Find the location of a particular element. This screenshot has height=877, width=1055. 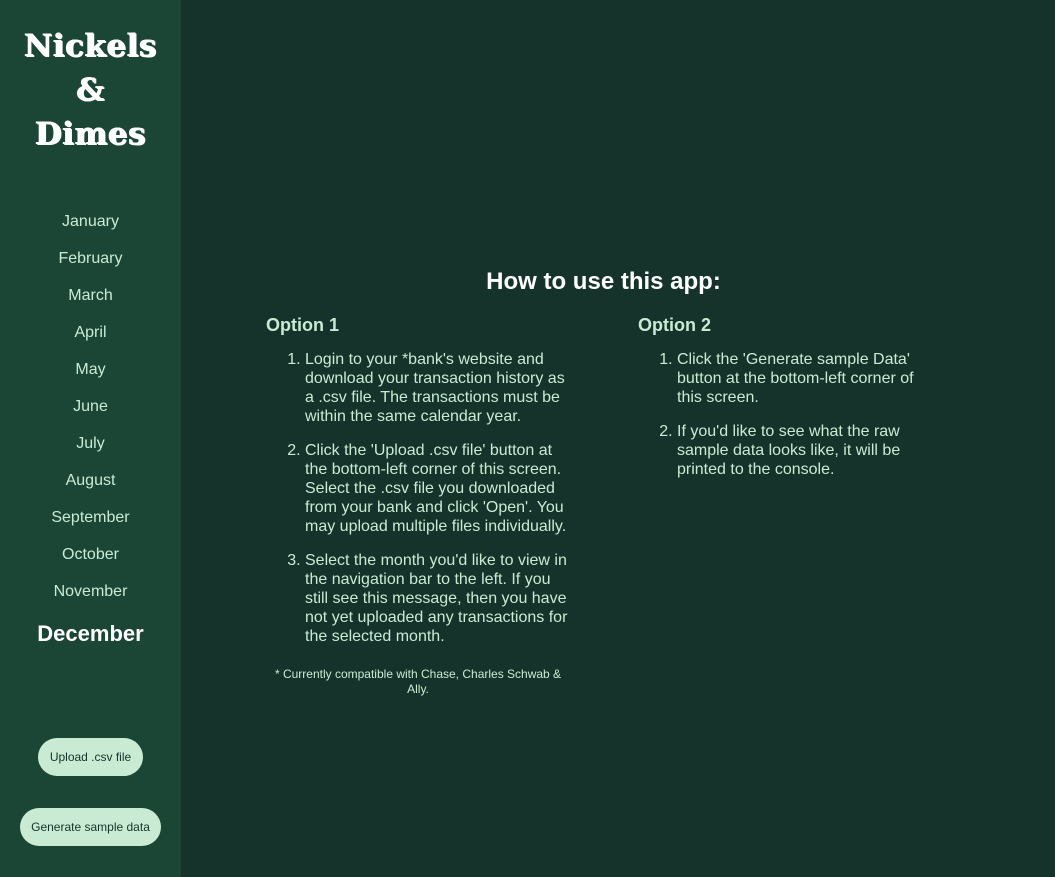

option-1-heading: Option 1 is located at coordinates (302, 325).